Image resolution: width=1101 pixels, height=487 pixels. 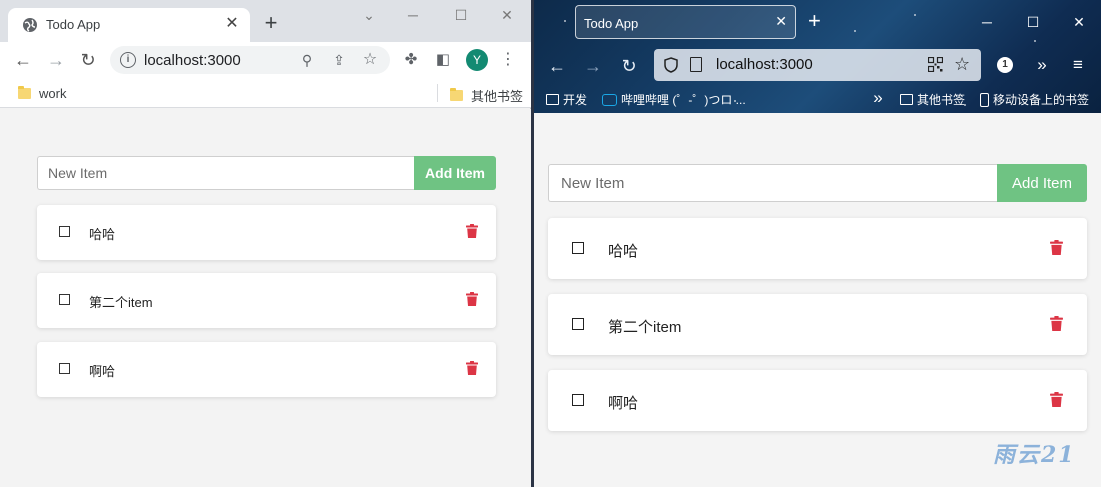 I want to click on overflow-chevron-icon: », so click(x=1042, y=65).